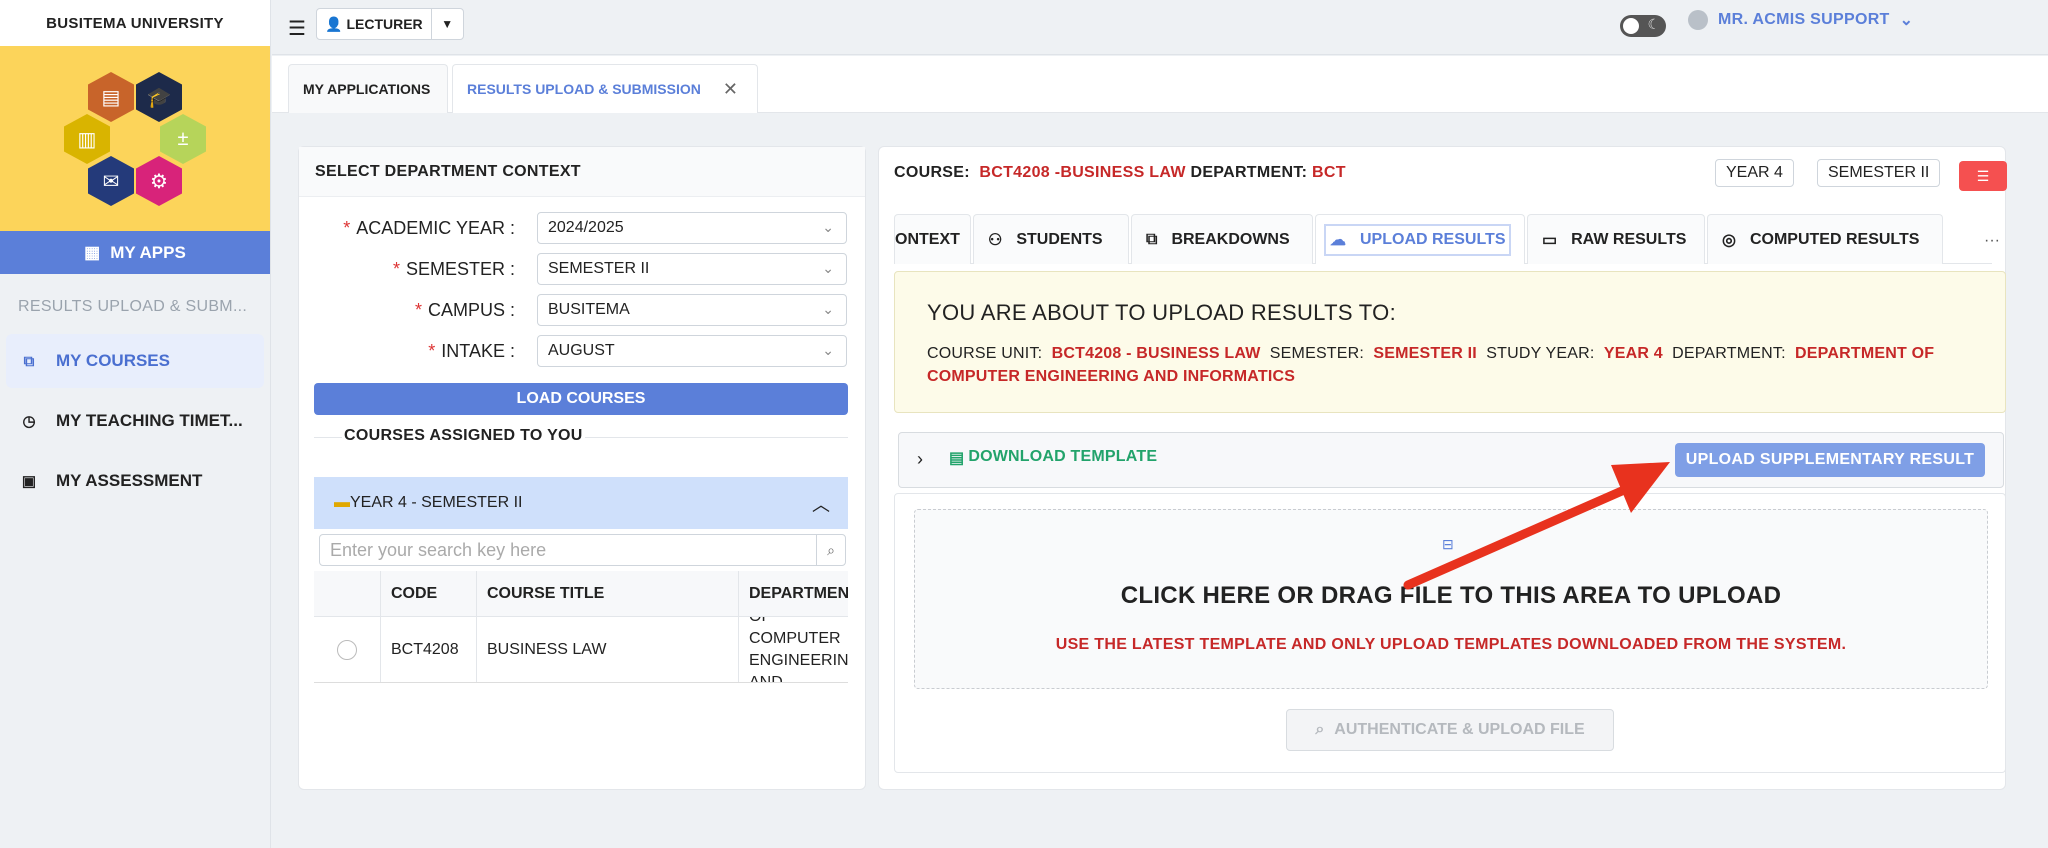 The height and width of the screenshot is (848, 2048). Describe the element at coordinates (159, 97) in the screenshot. I see `graduation-cap-icon: 🎓` at that location.